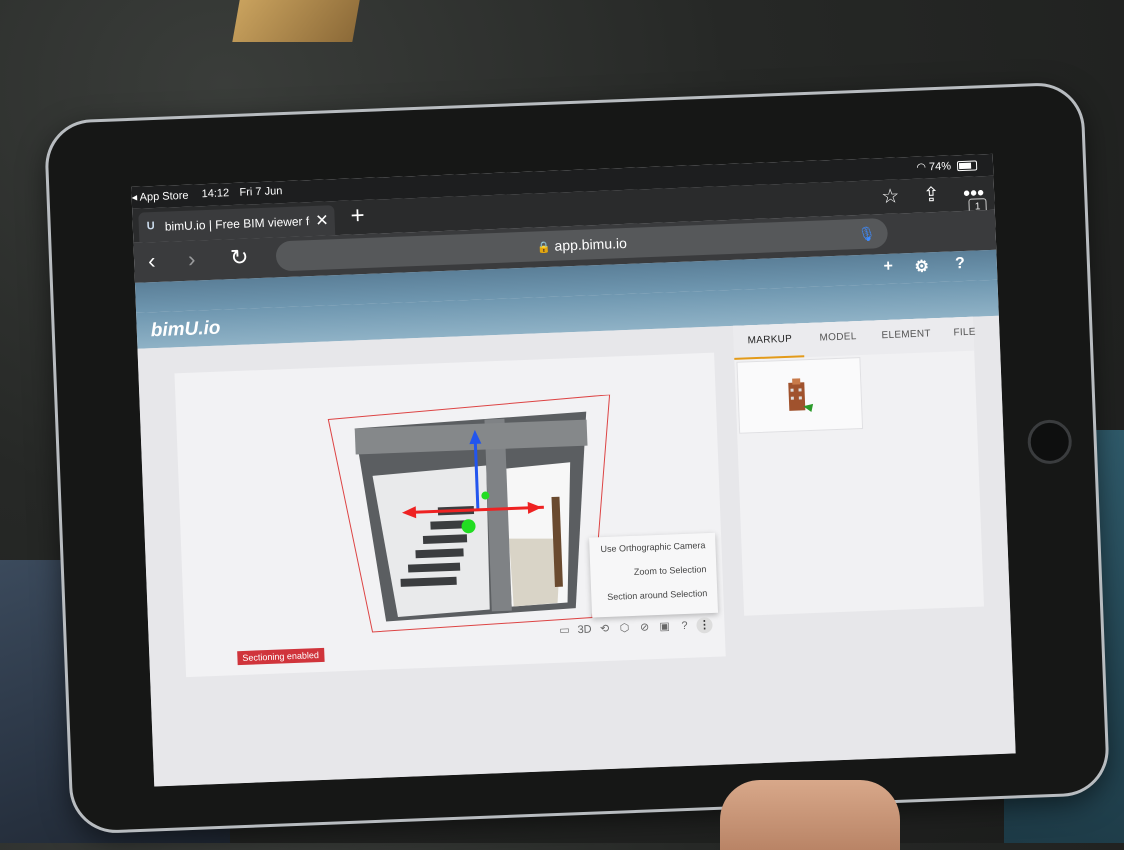 The image size is (1124, 850). What do you see at coordinates (837, 337) in the screenshot?
I see `tab-model: MODEL` at bounding box center [837, 337].